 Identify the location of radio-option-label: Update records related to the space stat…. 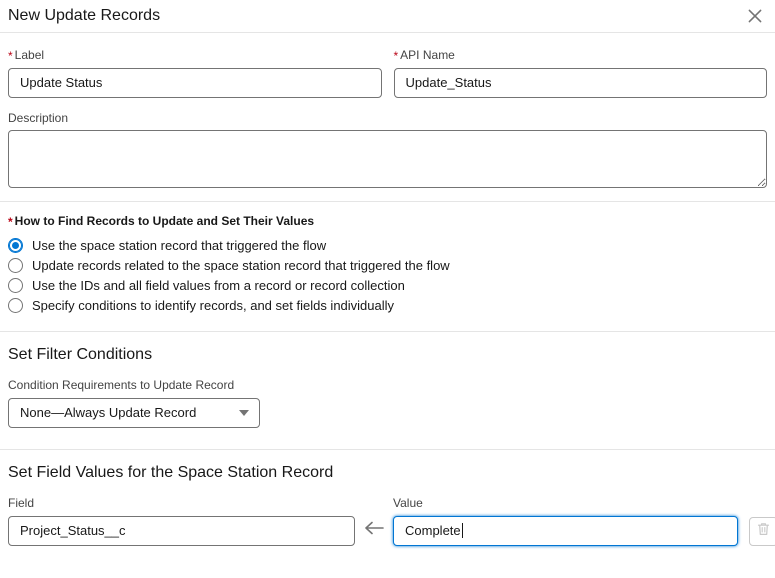
(241, 265).